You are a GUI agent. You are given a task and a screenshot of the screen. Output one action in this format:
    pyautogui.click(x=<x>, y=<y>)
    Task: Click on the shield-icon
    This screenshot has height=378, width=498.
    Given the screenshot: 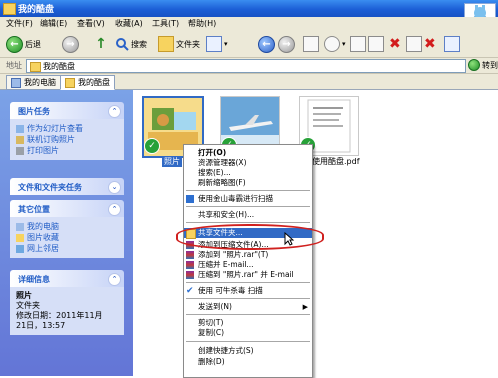 What is the action you would take?
    pyautogui.click(x=190, y=199)
    